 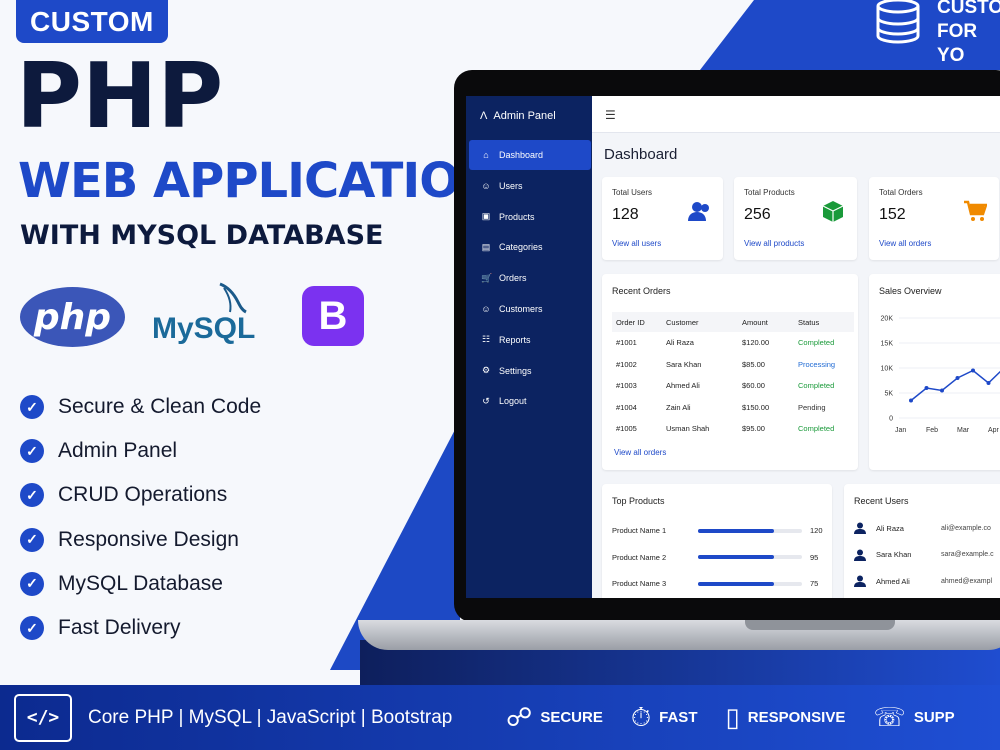 What do you see at coordinates (148, 539) in the screenshot?
I see `feature-label: Responsive Design` at bounding box center [148, 539].